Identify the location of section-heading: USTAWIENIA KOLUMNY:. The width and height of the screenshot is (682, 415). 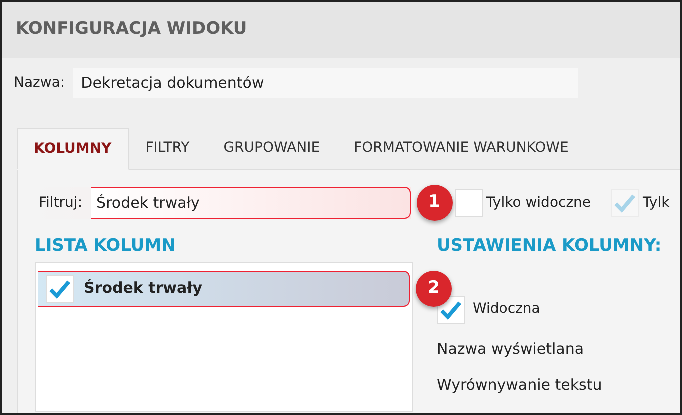
(549, 246).